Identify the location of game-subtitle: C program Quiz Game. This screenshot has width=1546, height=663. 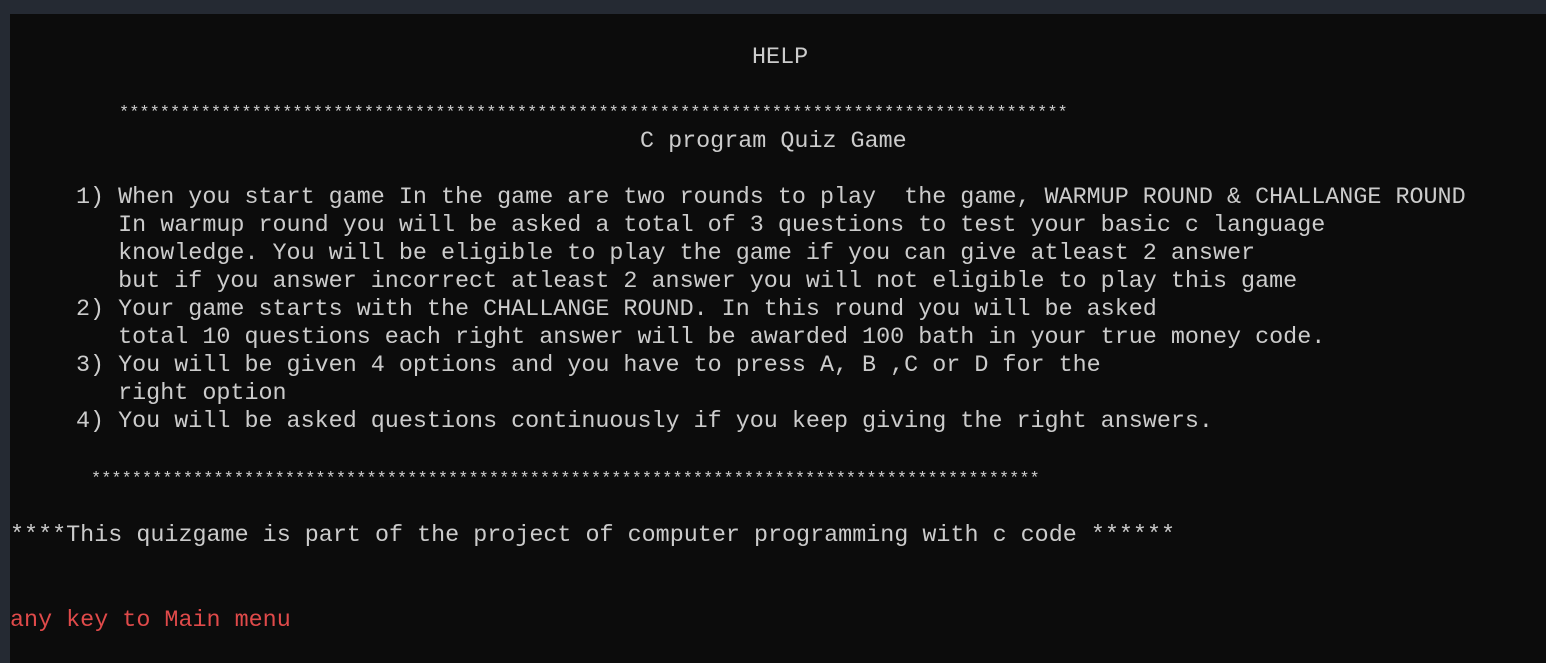
(773, 142).